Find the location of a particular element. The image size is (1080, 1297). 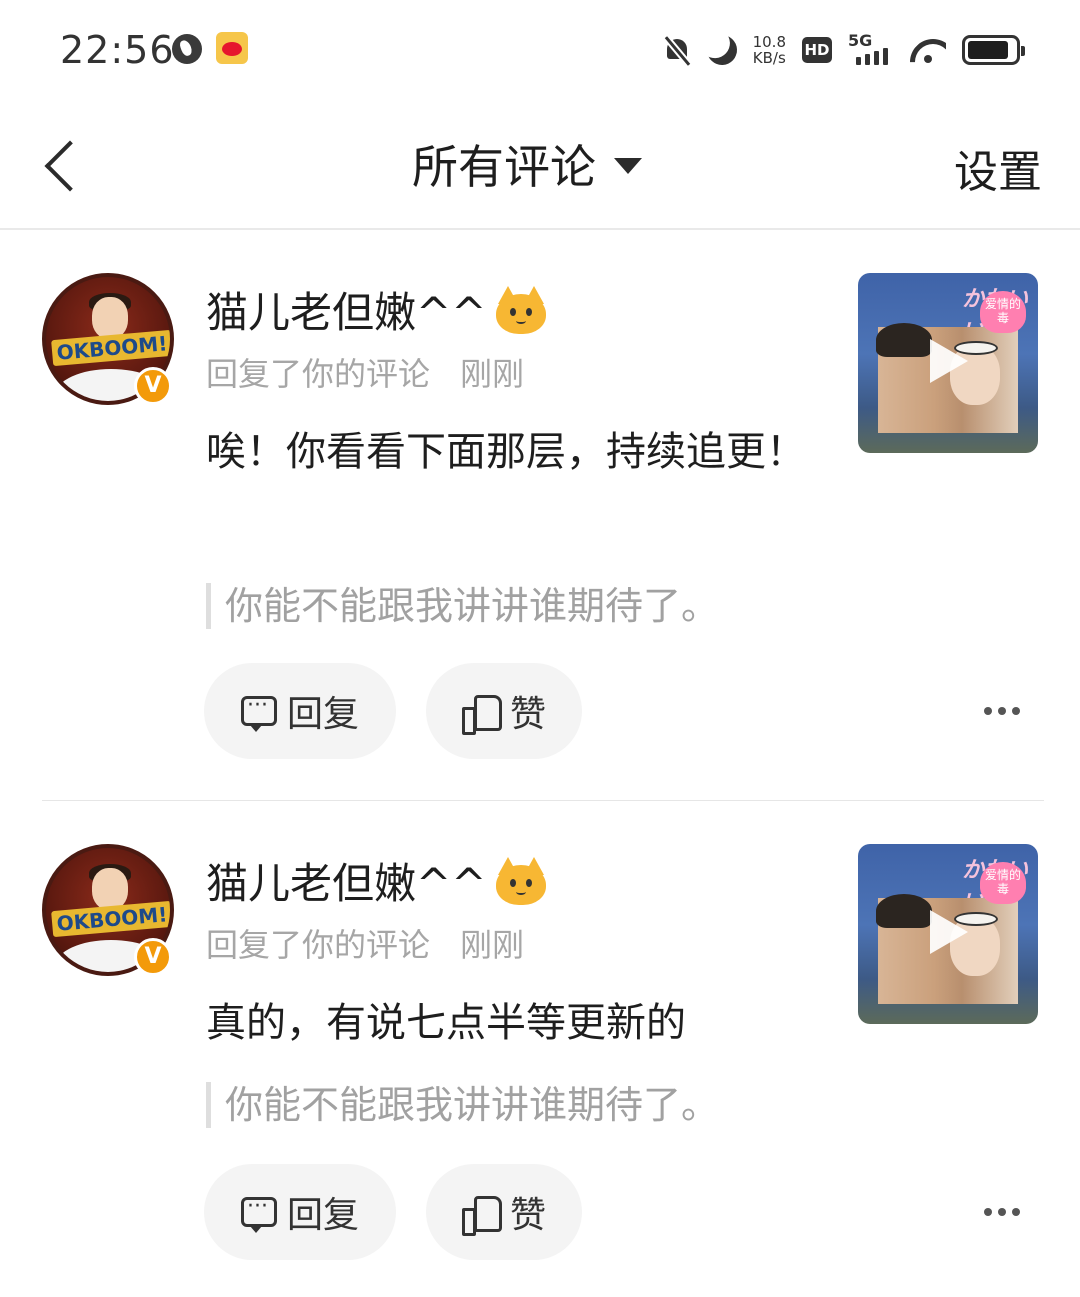

divider is located at coordinates (543, 800).